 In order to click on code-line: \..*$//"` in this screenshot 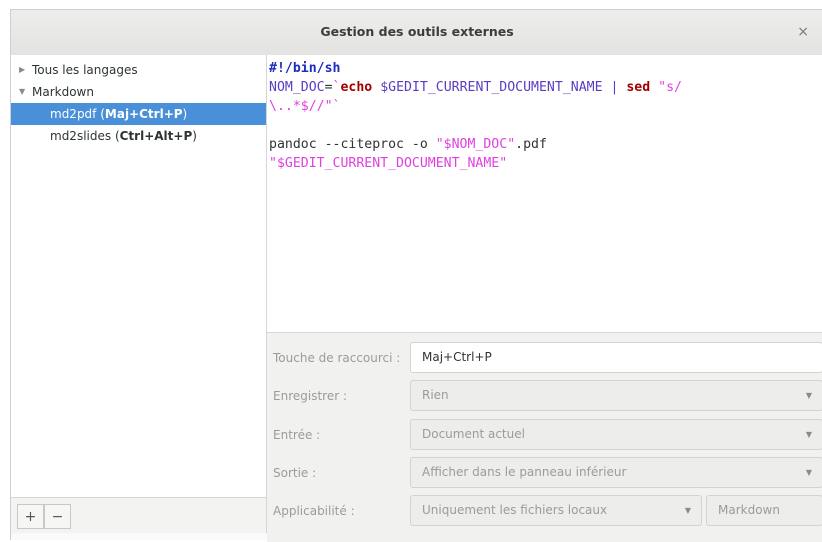, I will do `click(545, 106)`.